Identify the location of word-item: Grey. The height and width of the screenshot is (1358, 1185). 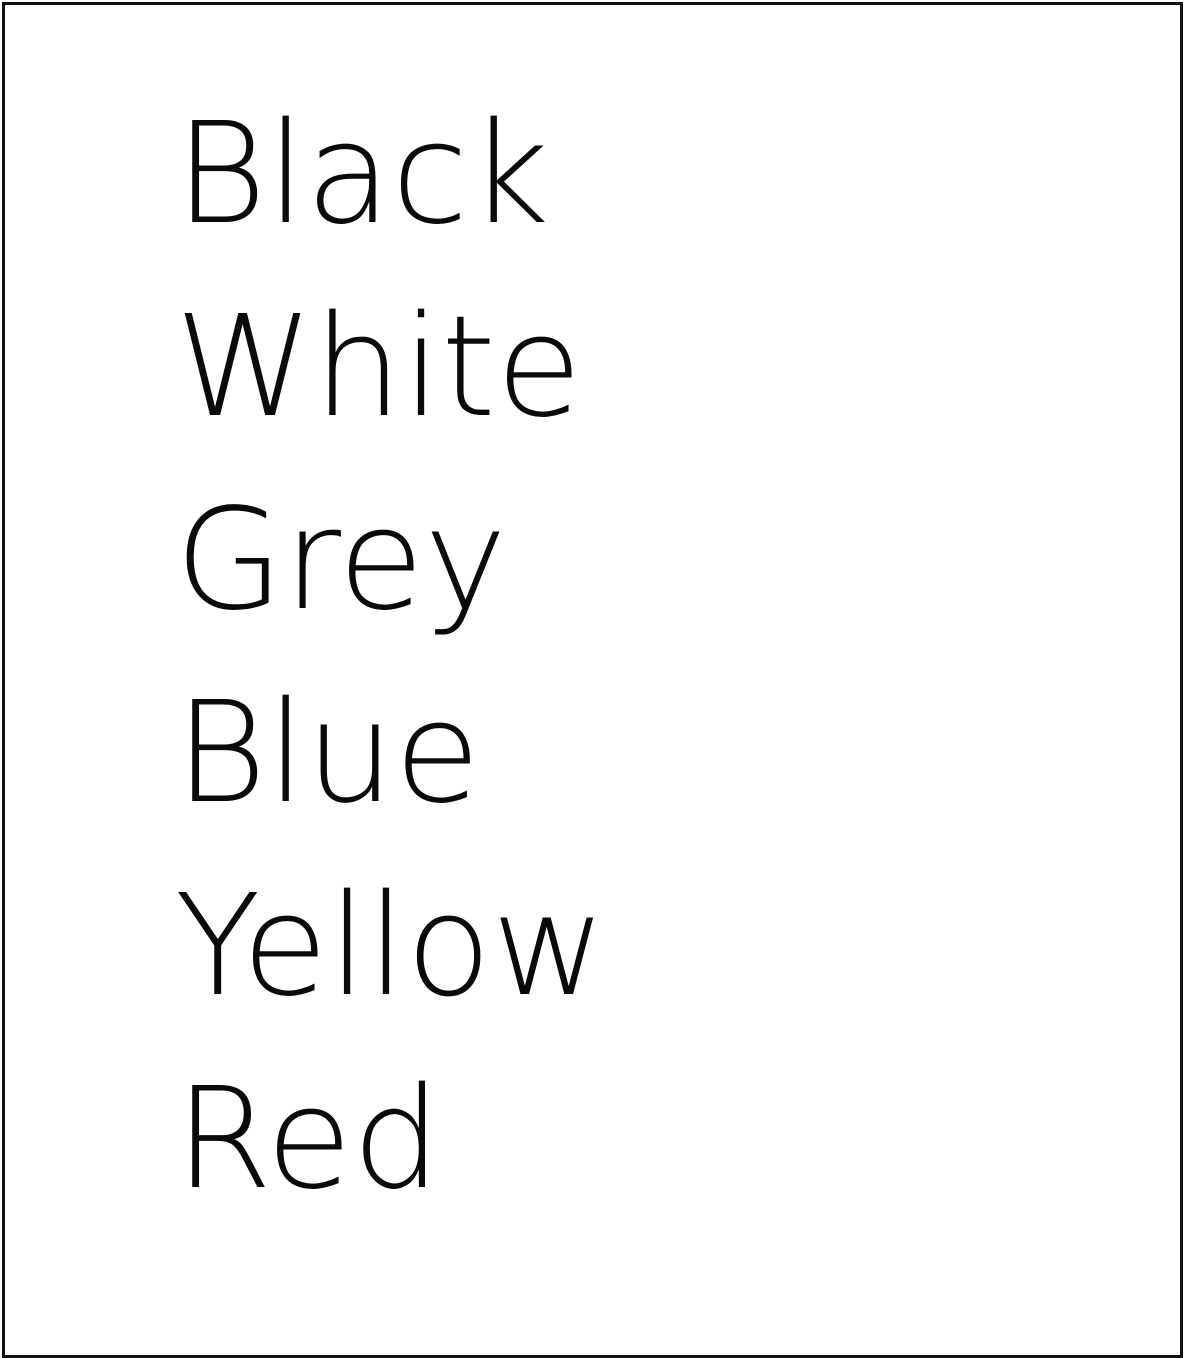
(341, 560).